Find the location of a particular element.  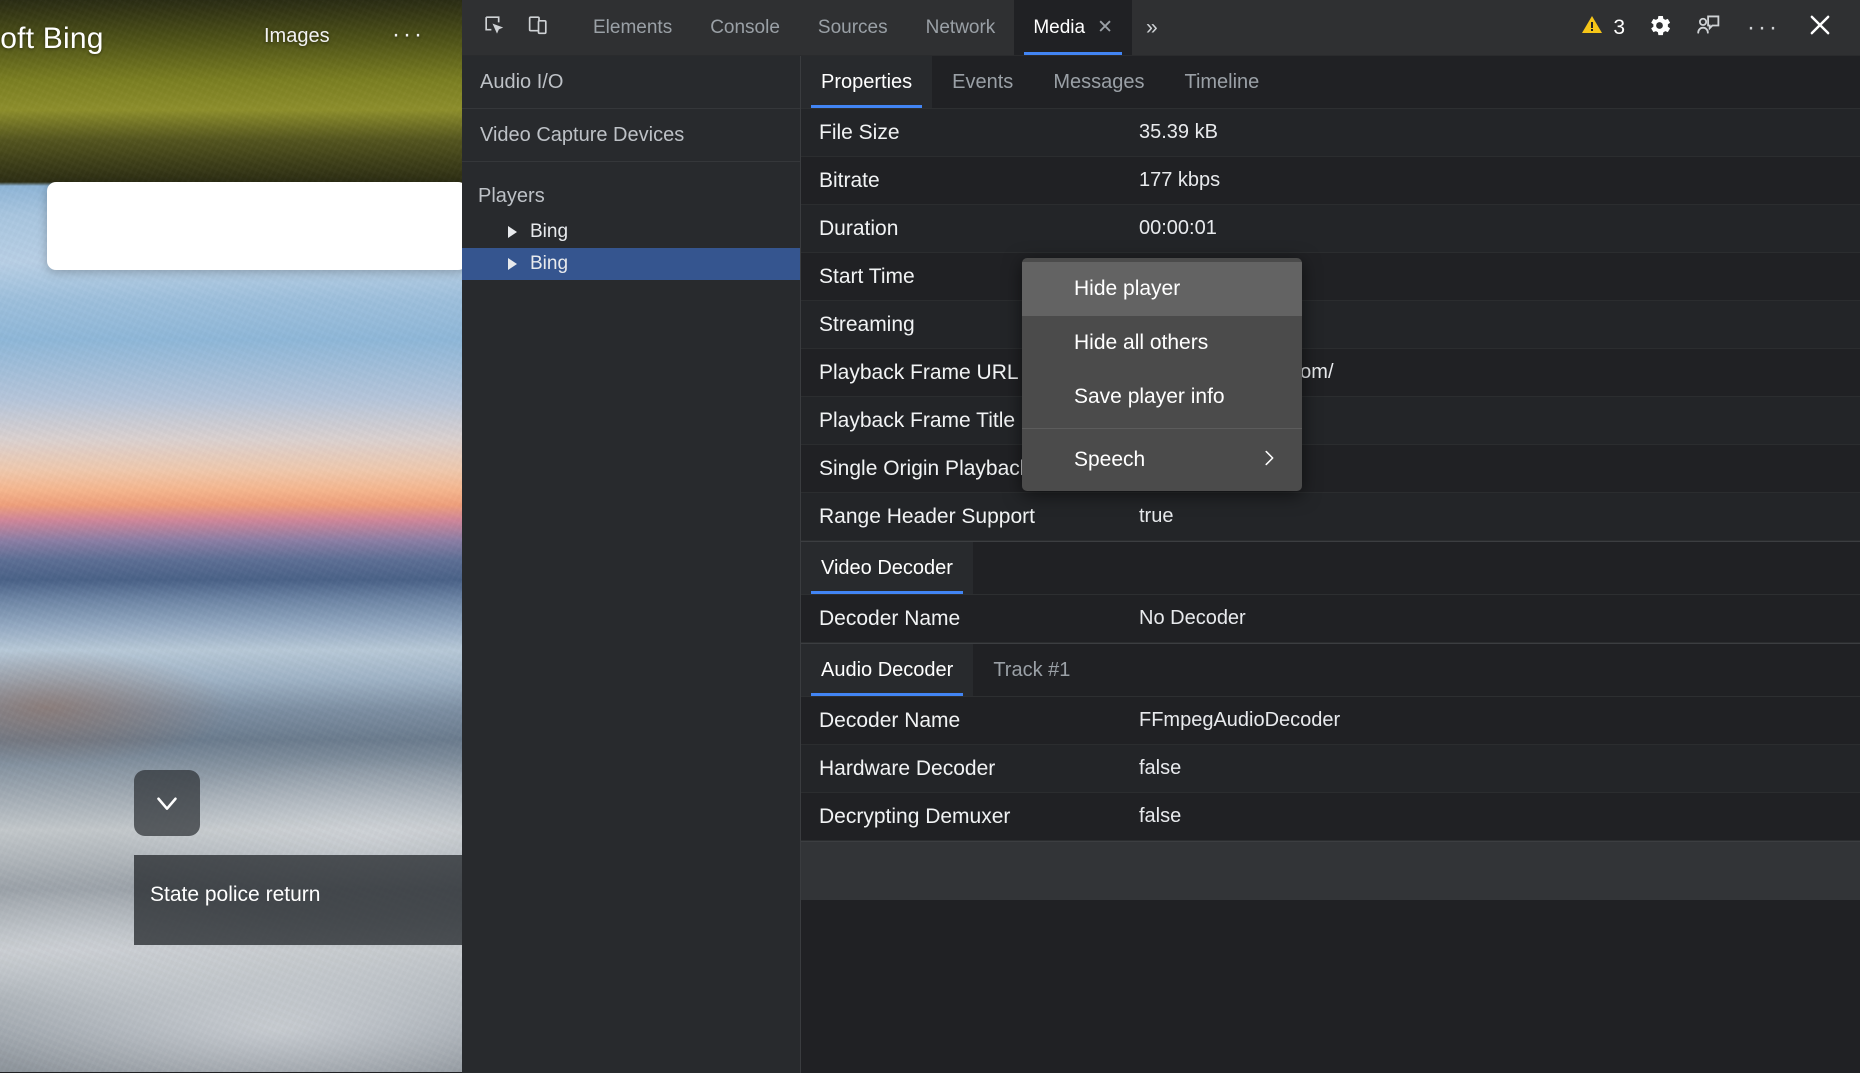

gear-icon is located at coordinates (1659, 28).